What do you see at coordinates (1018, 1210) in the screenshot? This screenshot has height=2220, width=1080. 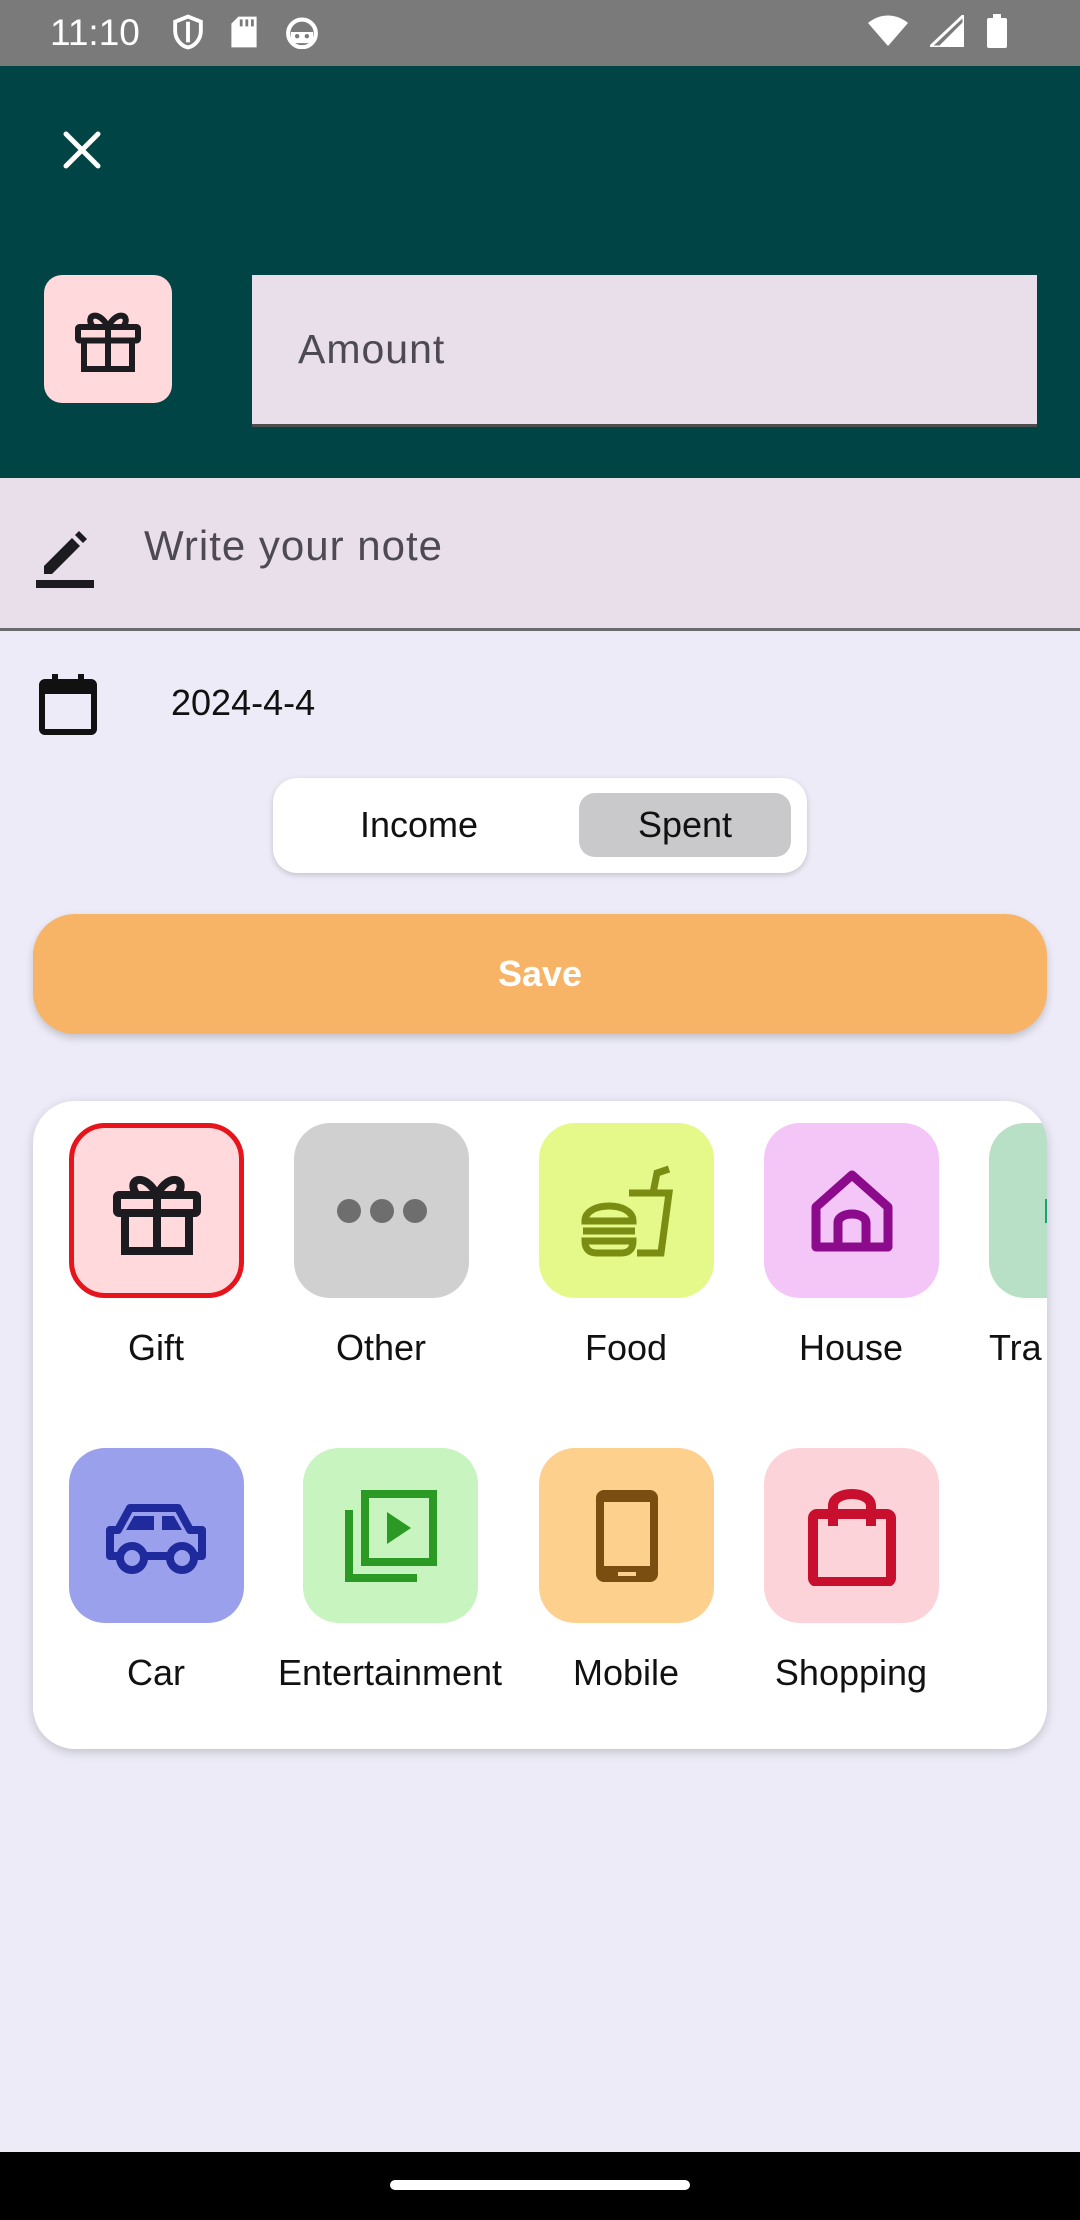 I see `category-transport` at bounding box center [1018, 1210].